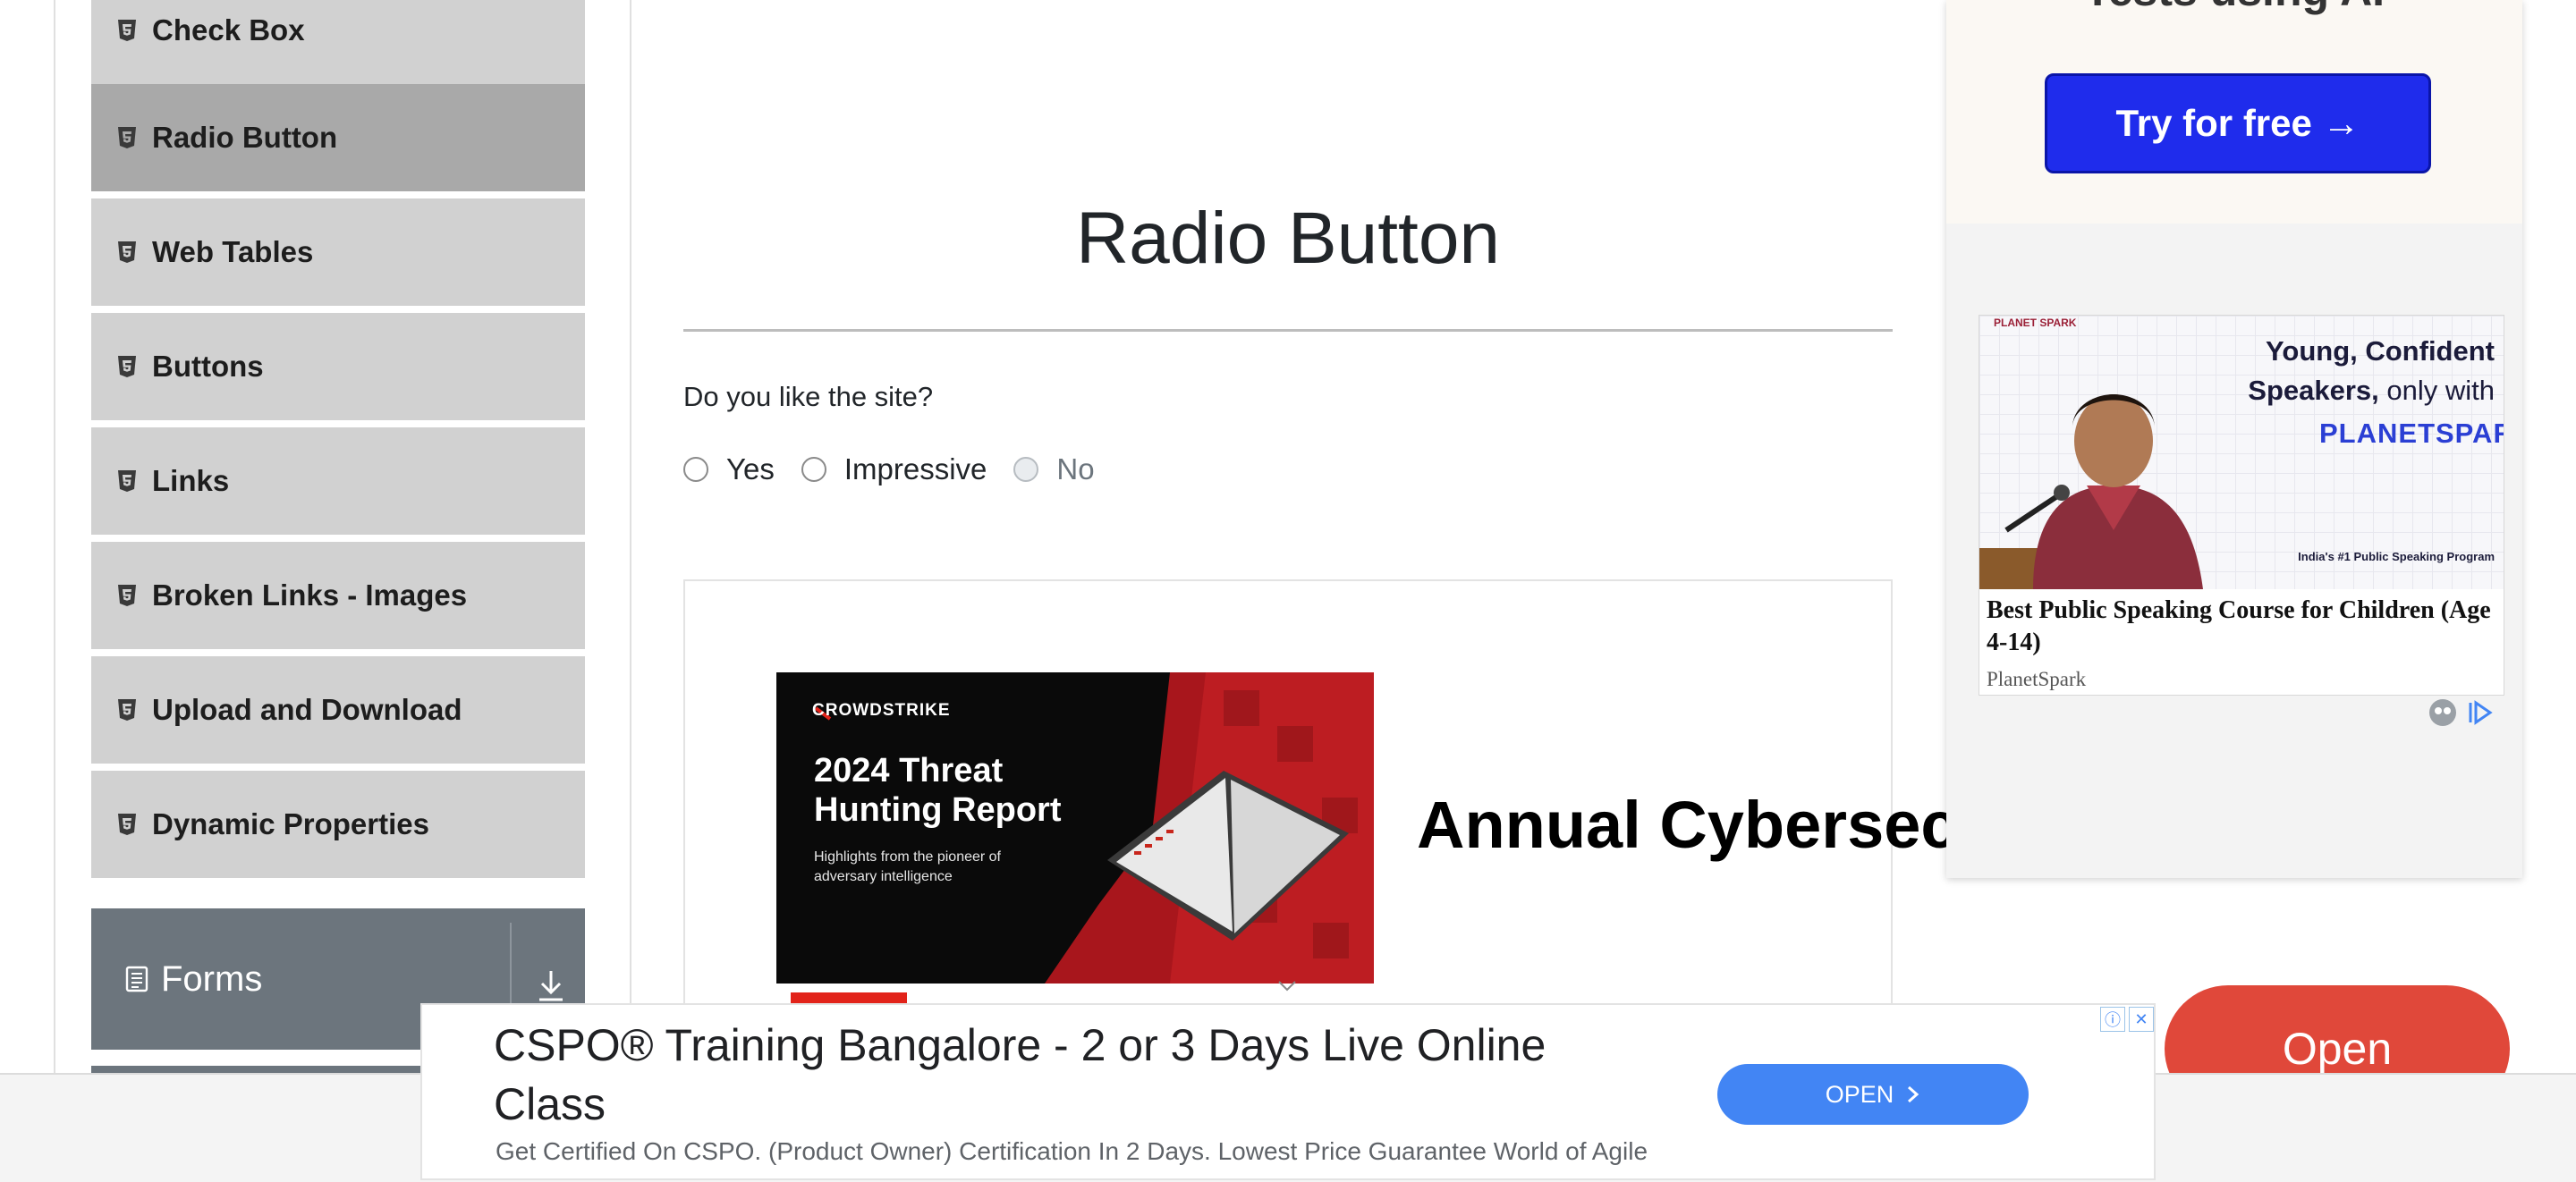 This screenshot has height=1182, width=2576. Describe the element at coordinates (881, 710) in the screenshot. I see `ad-brand: CROWDSTRIKE` at that location.